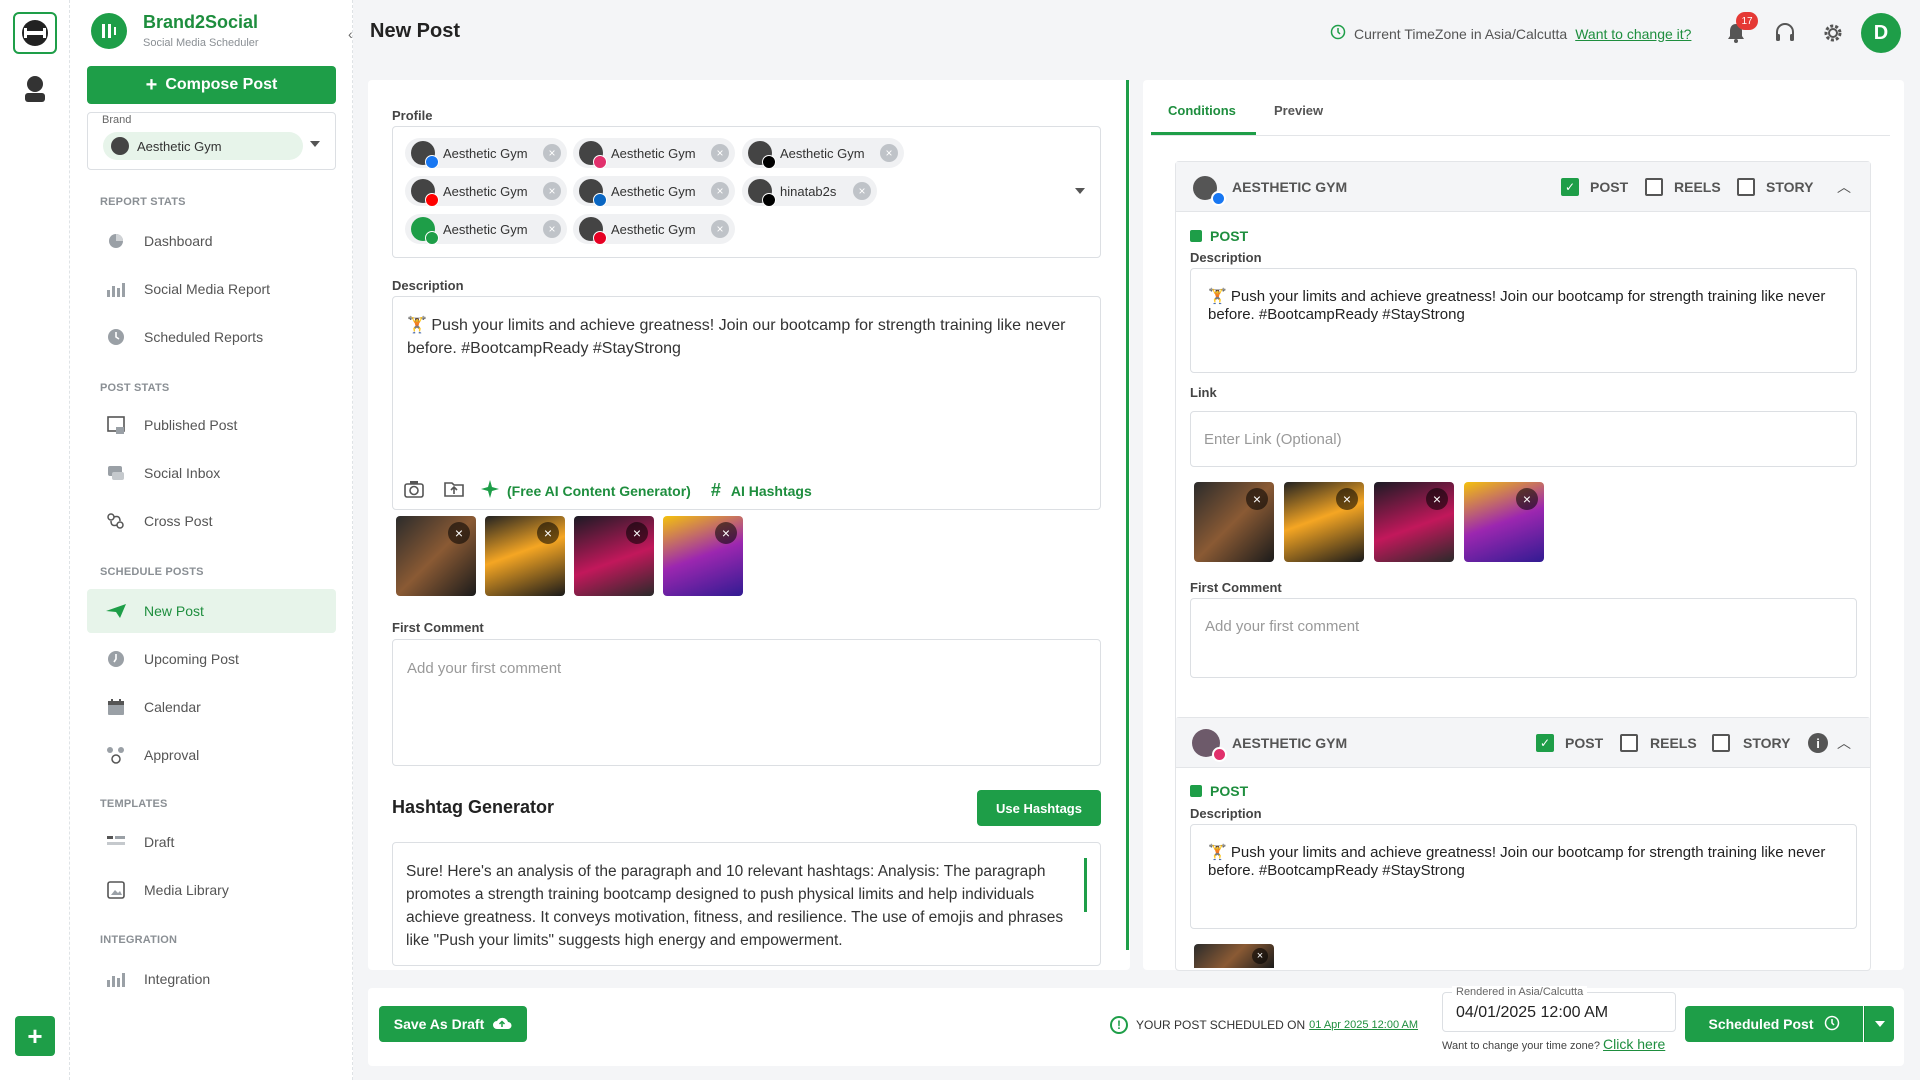 Image resolution: width=1920 pixels, height=1080 pixels. What do you see at coordinates (1039, 808) in the screenshot?
I see `use-hashtags-button: Use Hashtags` at bounding box center [1039, 808].